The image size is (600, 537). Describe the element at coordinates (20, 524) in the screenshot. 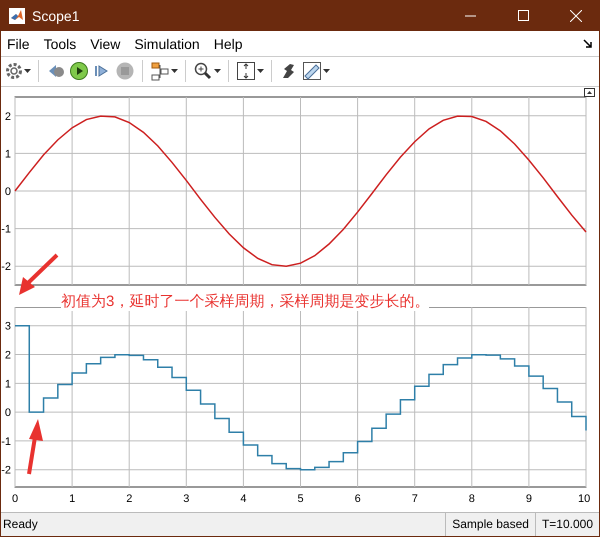

I see `status-text: Ready` at that location.